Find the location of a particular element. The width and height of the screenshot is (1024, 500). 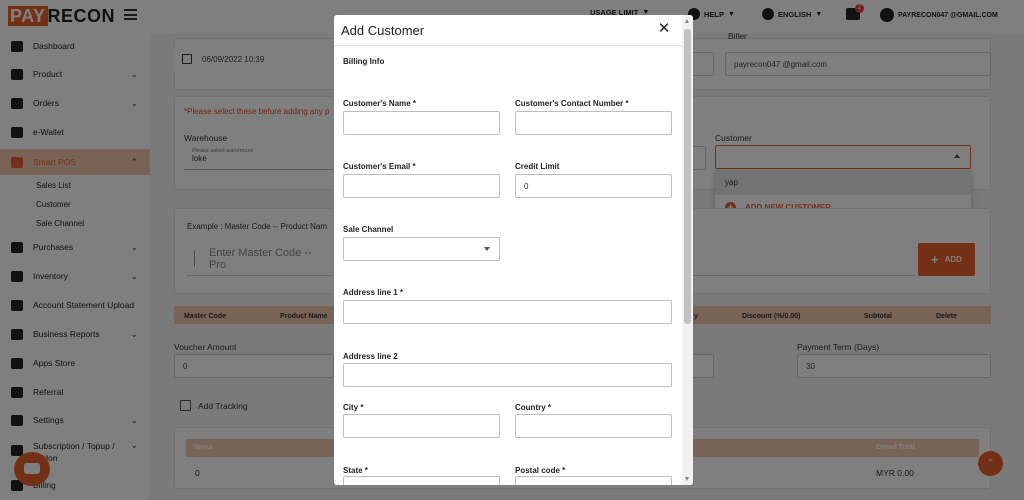

scroll-up-arrow-icon is located at coordinates (687, 21).